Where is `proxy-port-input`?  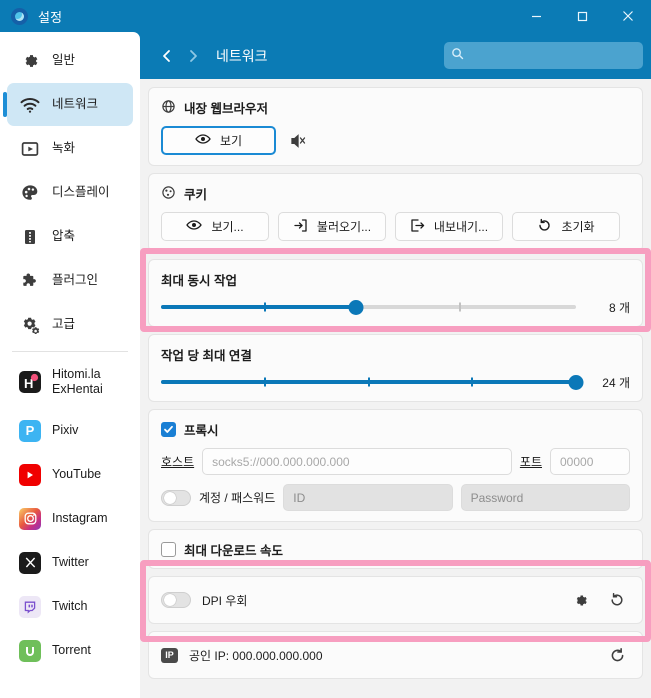
proxy-port-input is located at coordinates (590, 461).